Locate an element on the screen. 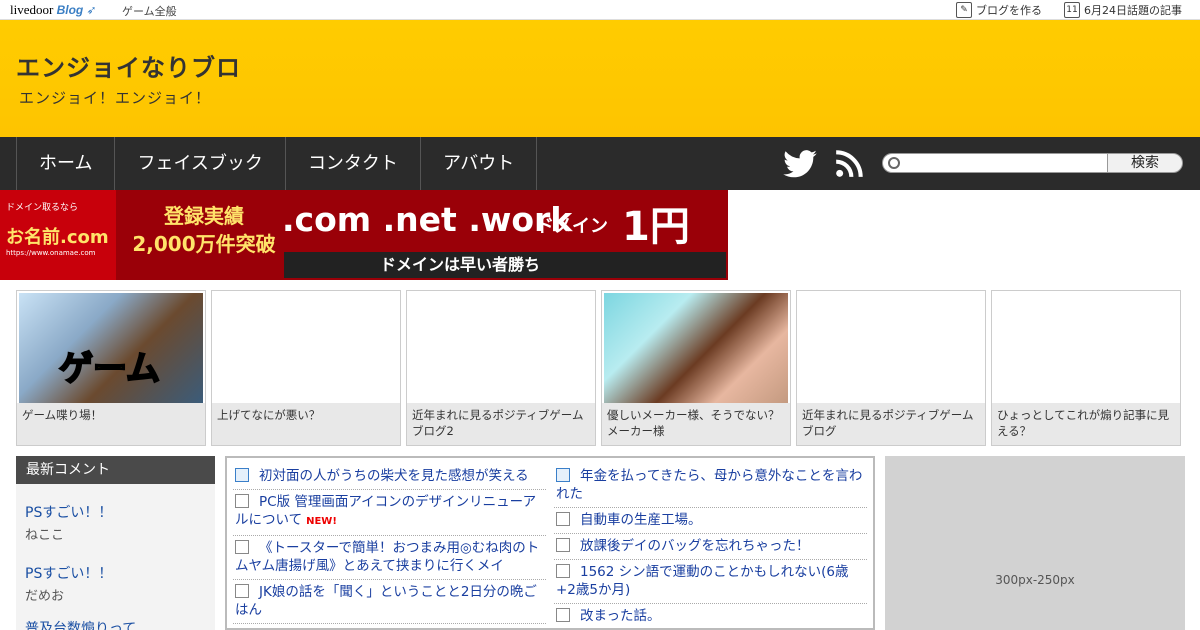 The width and height of the screenshot is (1200, 630). comment-title-link: 普及台数煽りって is located at coordinates (115, 624).